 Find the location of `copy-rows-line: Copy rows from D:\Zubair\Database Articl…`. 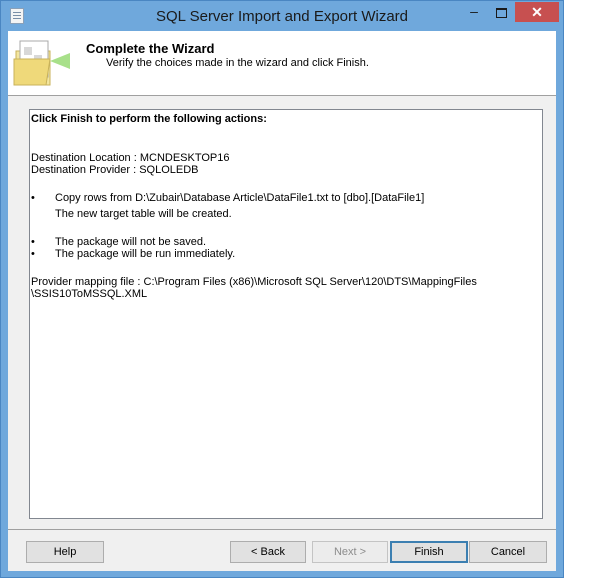

copy-rows-line: Copy rows from D:\Zubair\Database Articl… is located at coordinates (240, 198).